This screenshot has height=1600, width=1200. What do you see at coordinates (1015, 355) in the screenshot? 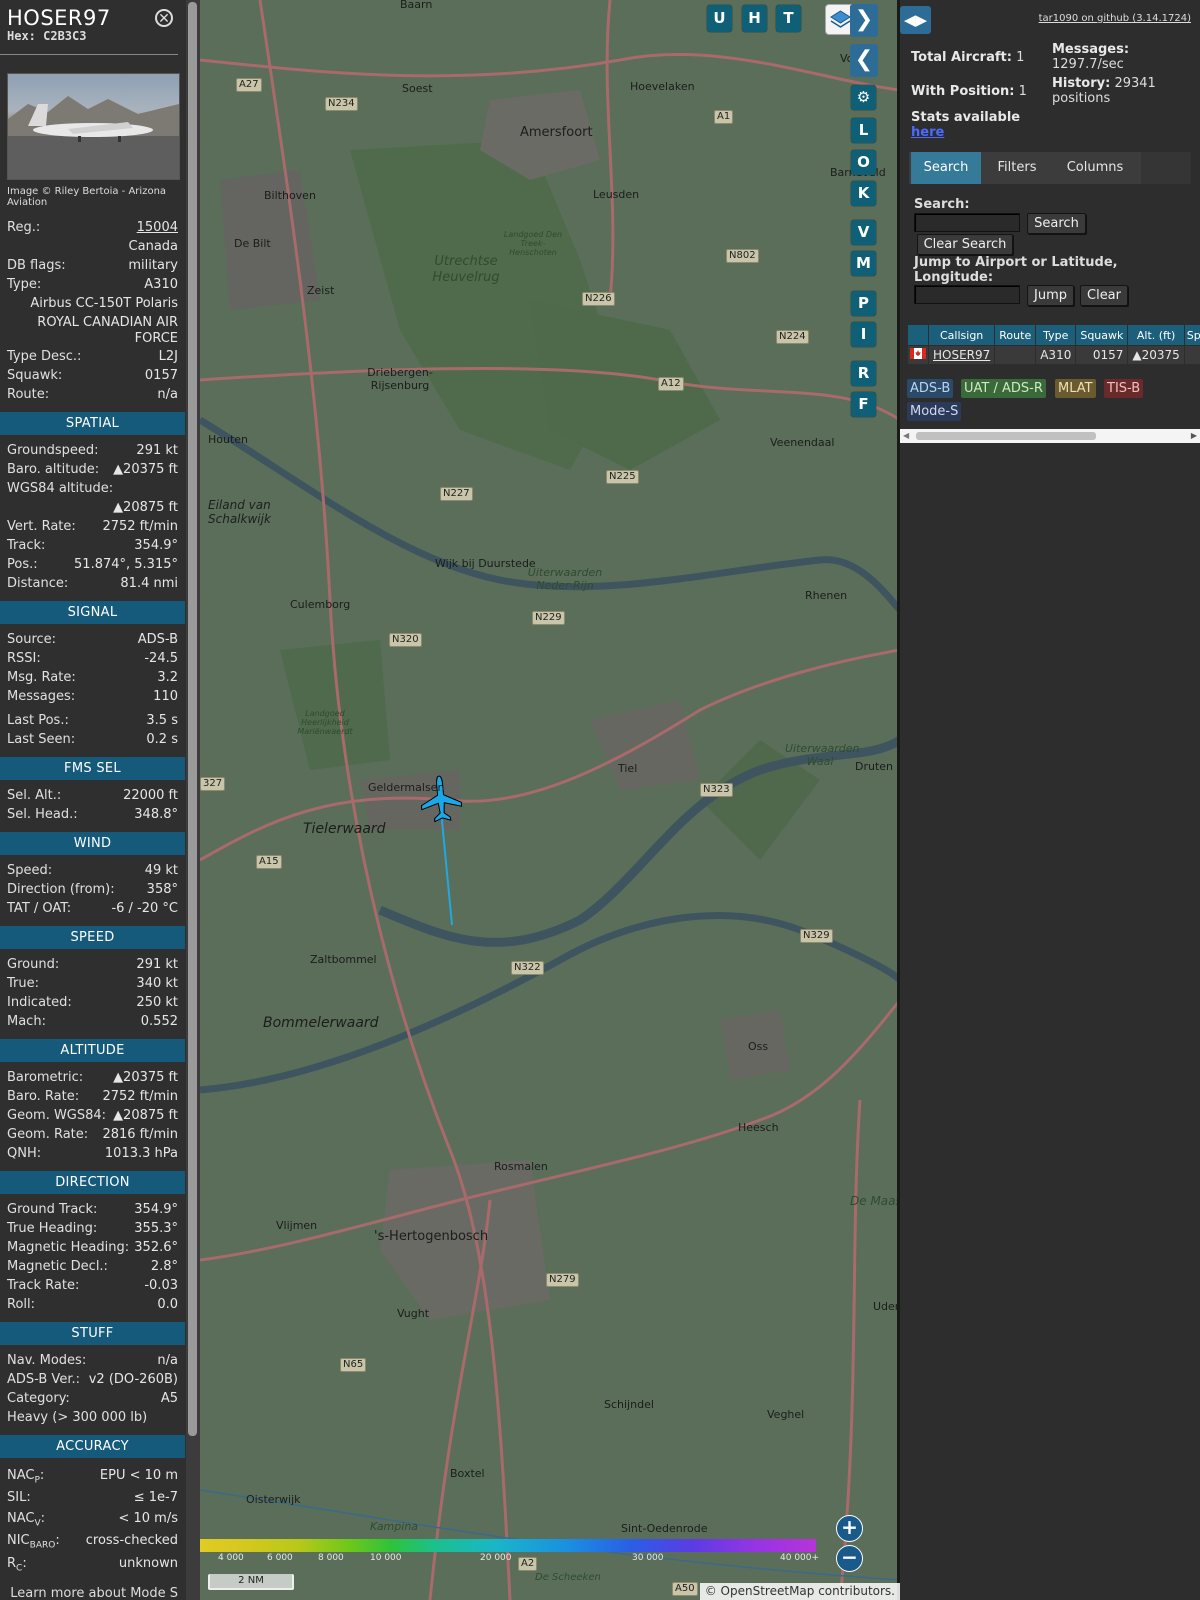
I see `row-route` at bounding box center [1015, 355].